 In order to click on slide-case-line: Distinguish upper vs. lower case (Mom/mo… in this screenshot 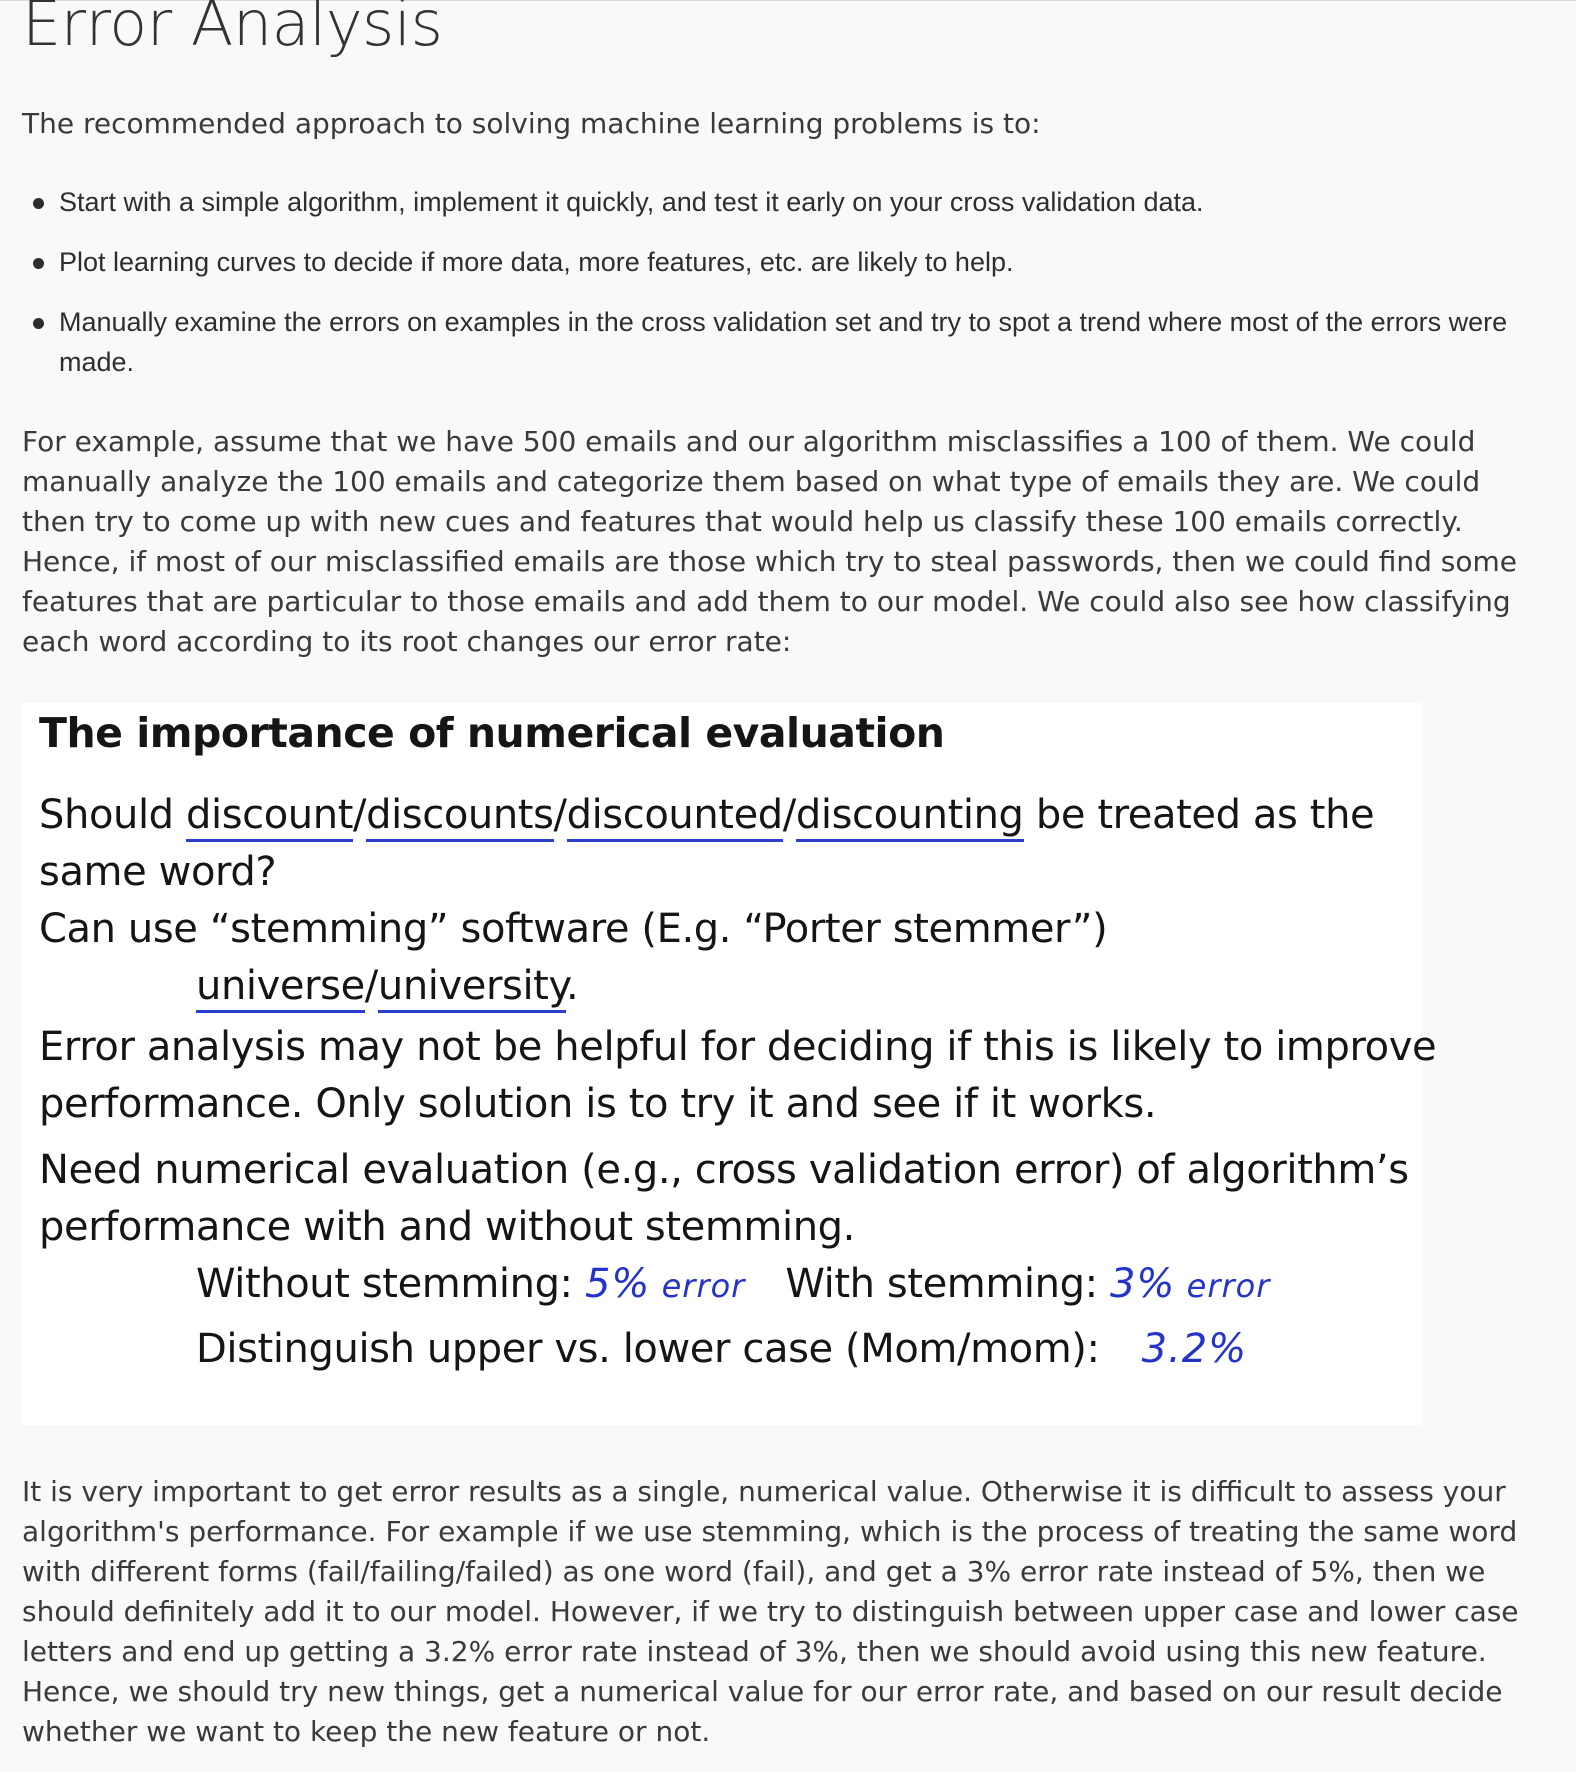, I will do `click(721, 1349)`.